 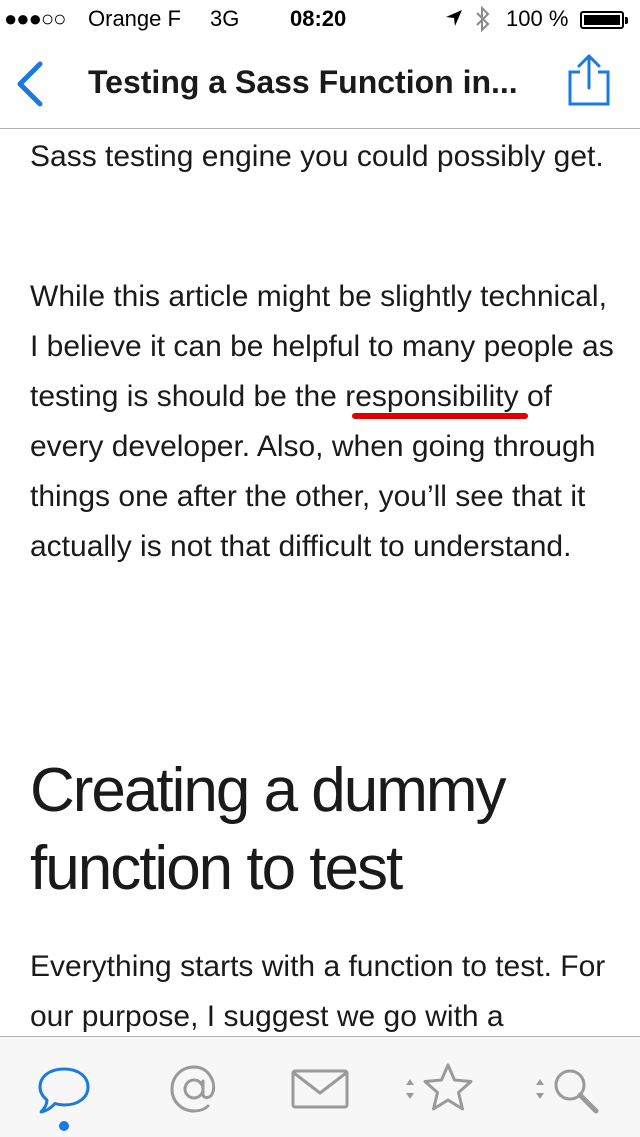 I want to click on tab-mentions, so click(x=194, y=1089).